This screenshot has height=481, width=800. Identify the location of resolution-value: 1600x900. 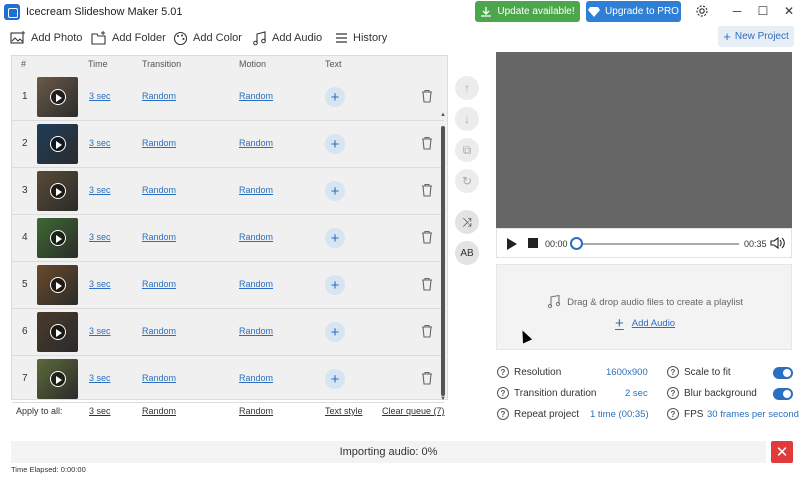
(627, 372).